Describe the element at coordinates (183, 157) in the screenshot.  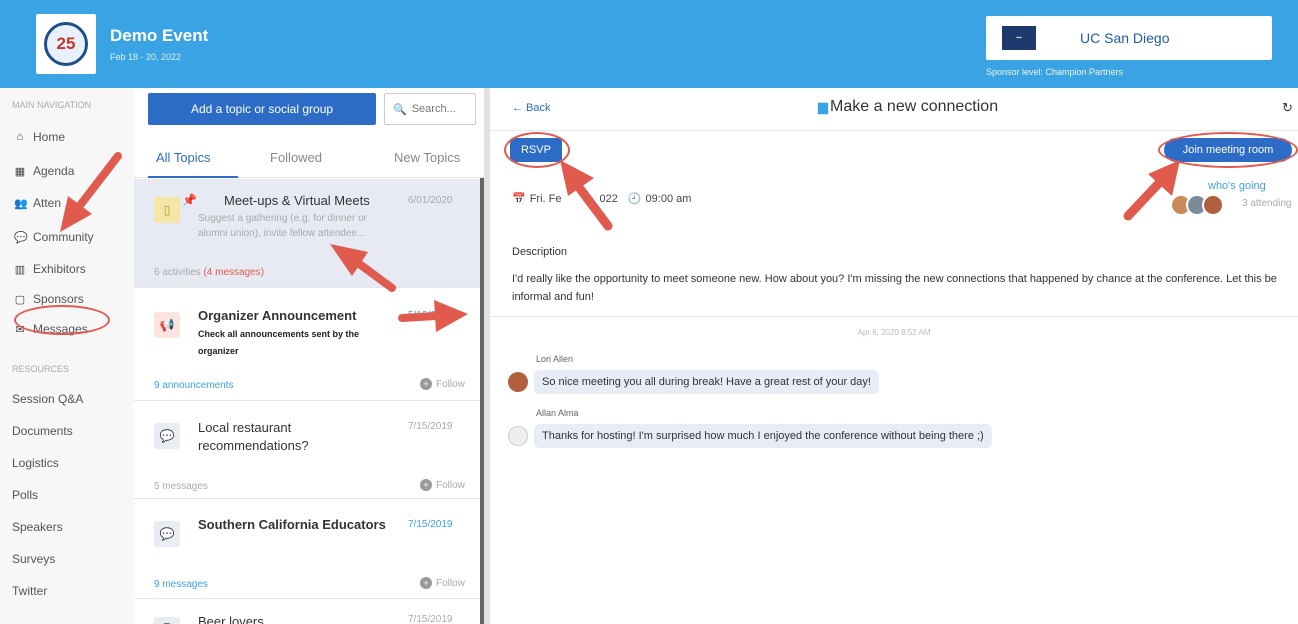
I see `tab-all-topics: All Topics` at that location.